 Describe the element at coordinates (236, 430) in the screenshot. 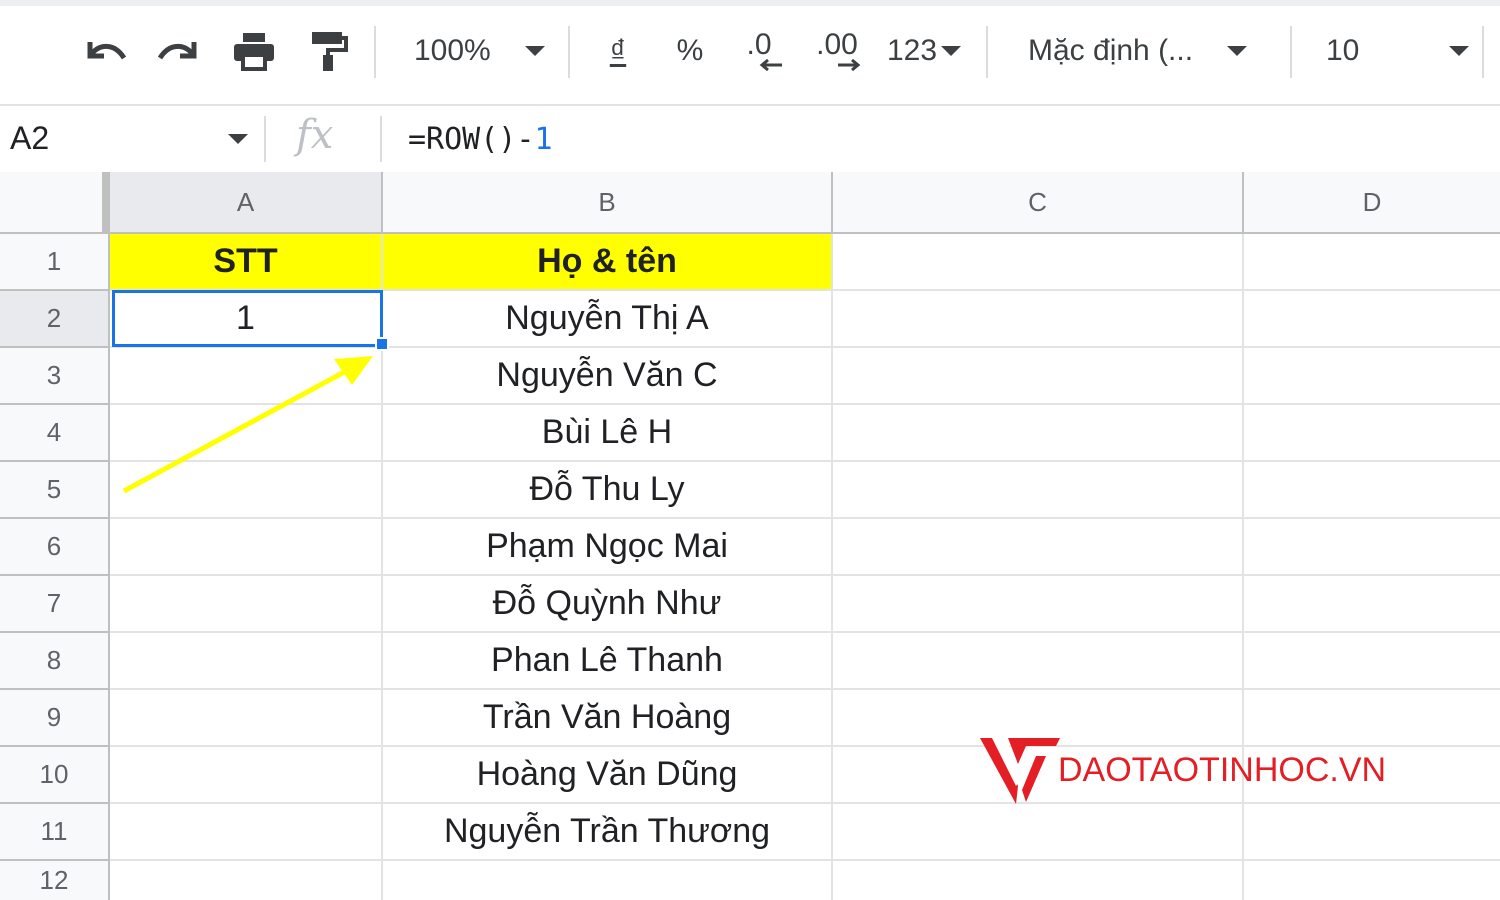

I see `arrow-shaft` at that location.